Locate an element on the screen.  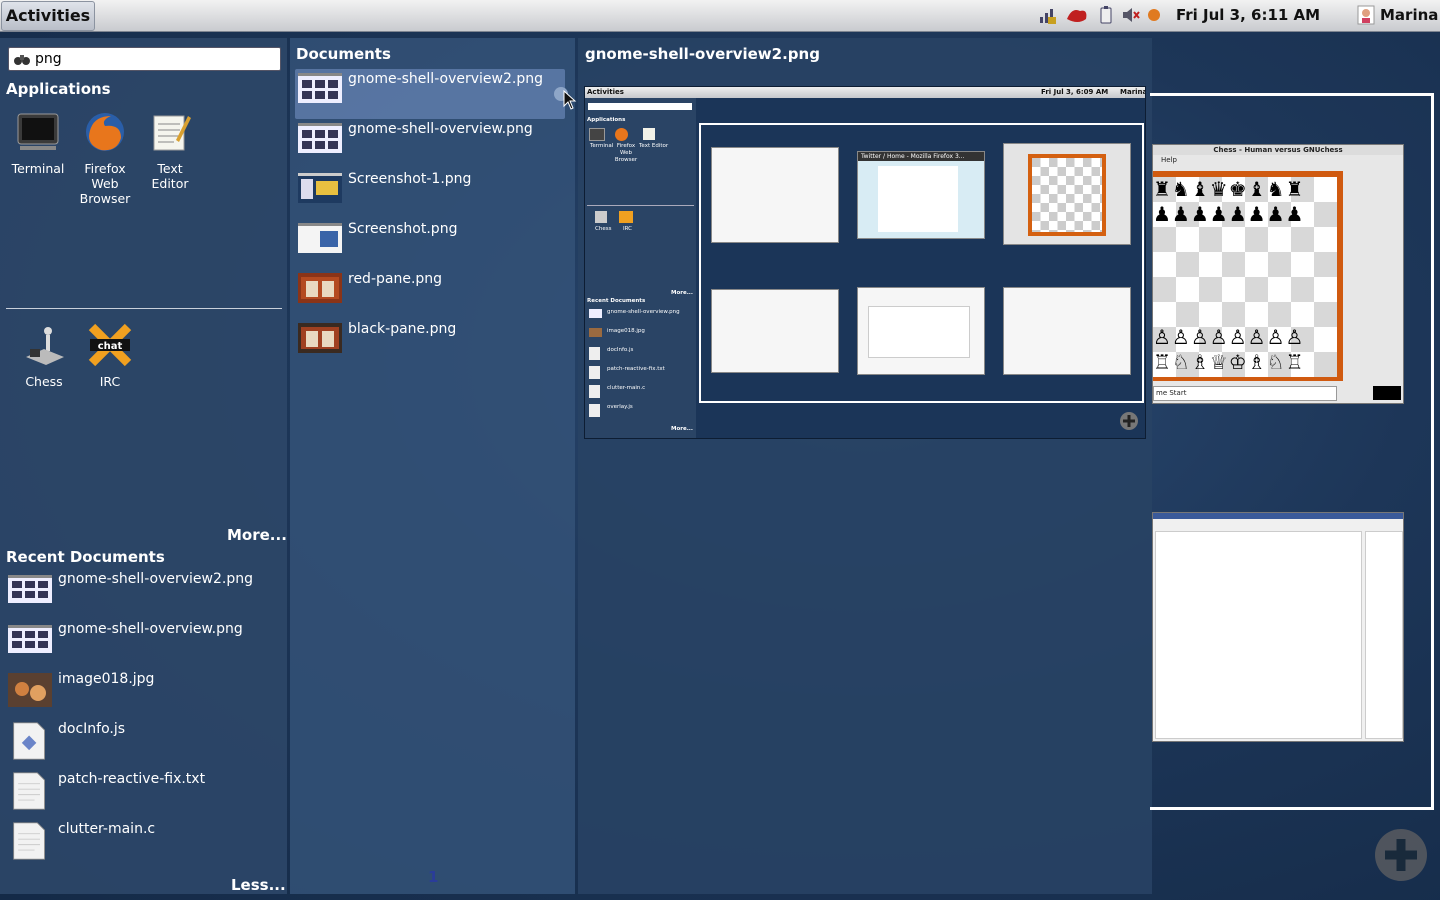
mini-add-workspace-icon is located at coordinates (1129, 421).